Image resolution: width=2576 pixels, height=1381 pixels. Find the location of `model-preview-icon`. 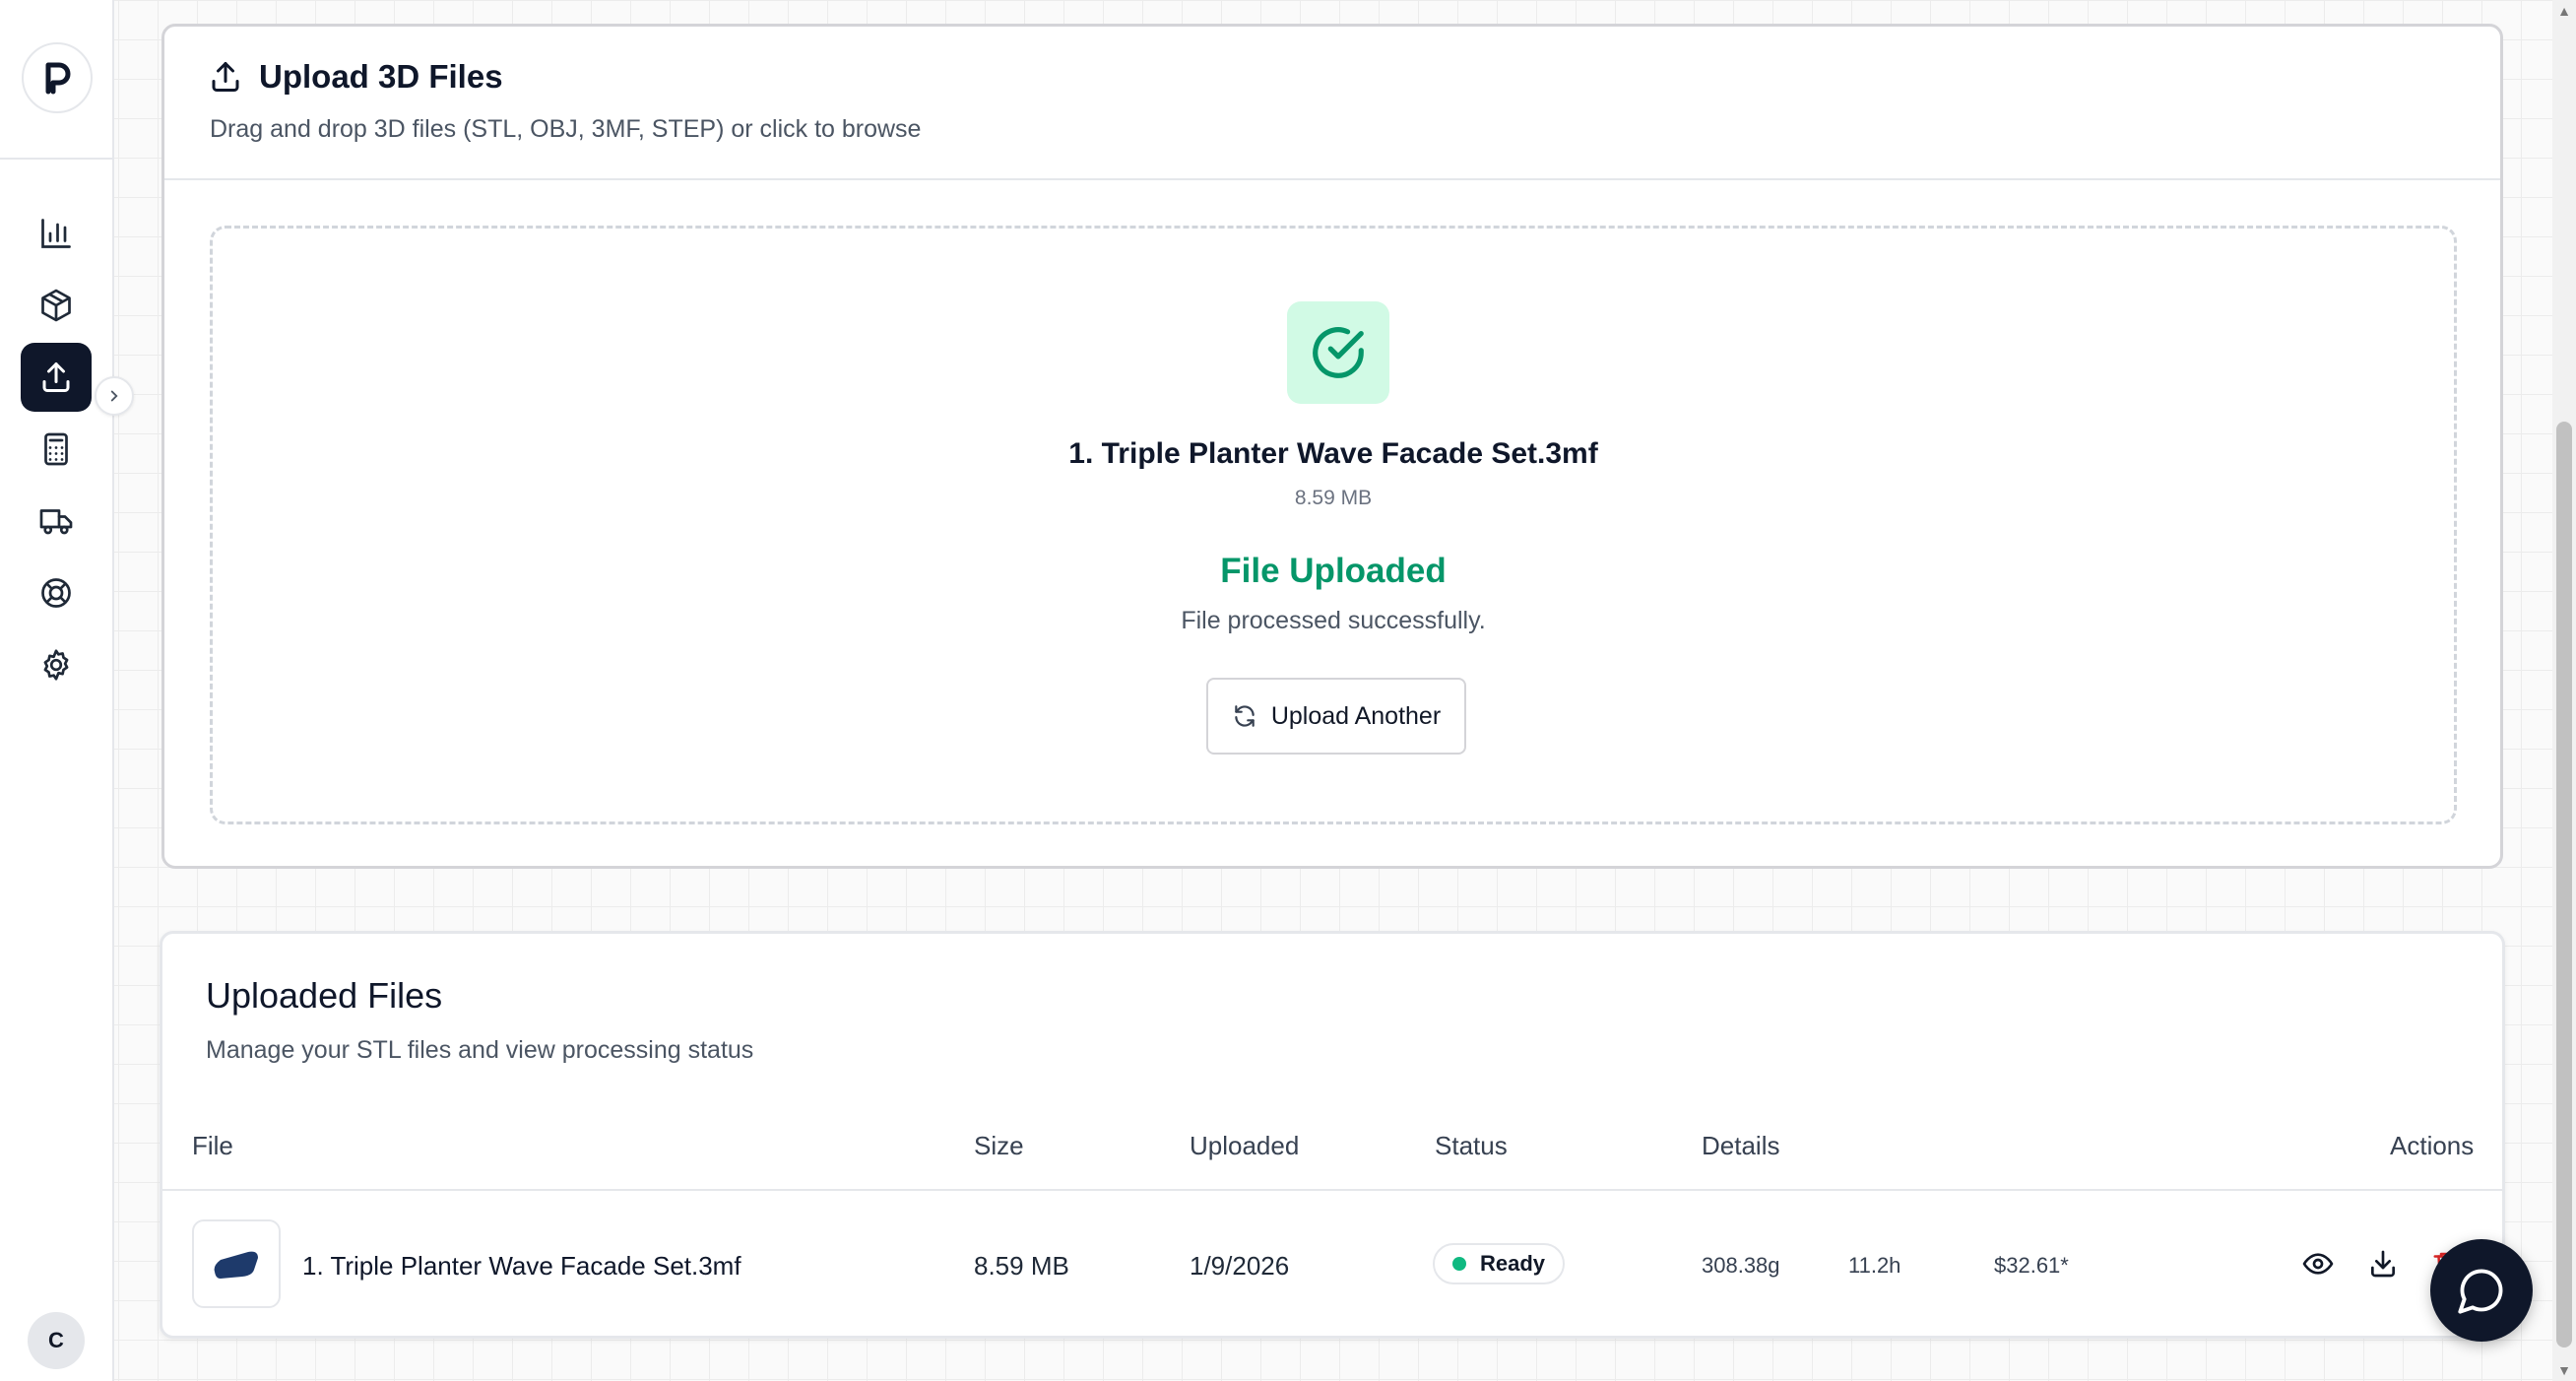

model-preview-icon is located at coordinates (236, 1265).